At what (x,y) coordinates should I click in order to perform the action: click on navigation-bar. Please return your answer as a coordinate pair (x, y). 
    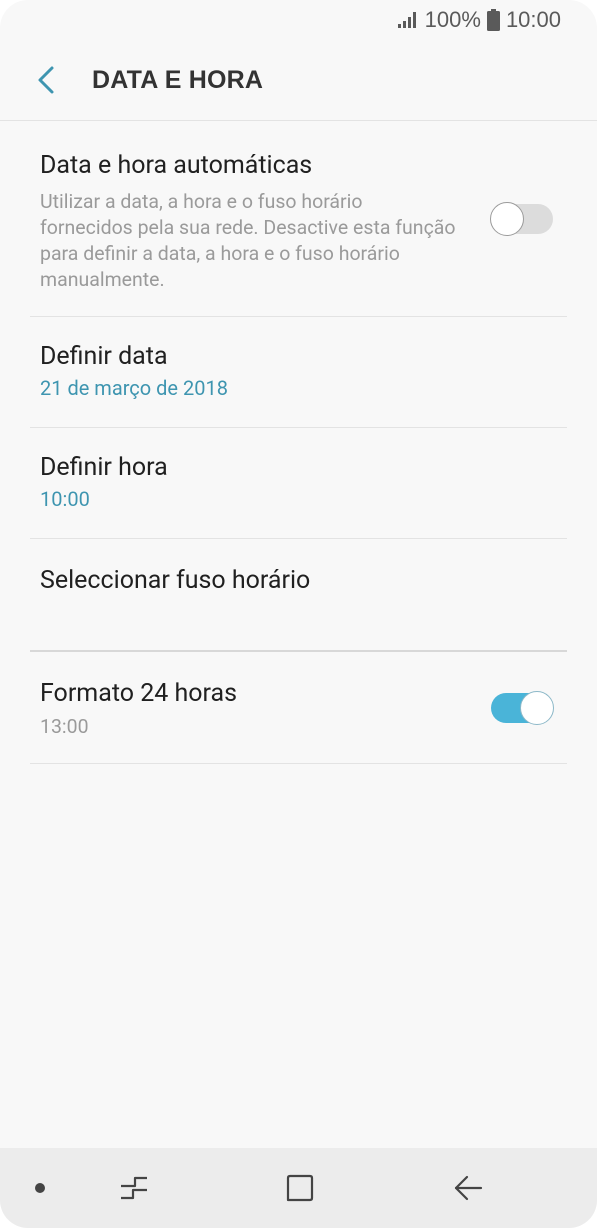
    Looking at the image, I should click on (298, 1188).